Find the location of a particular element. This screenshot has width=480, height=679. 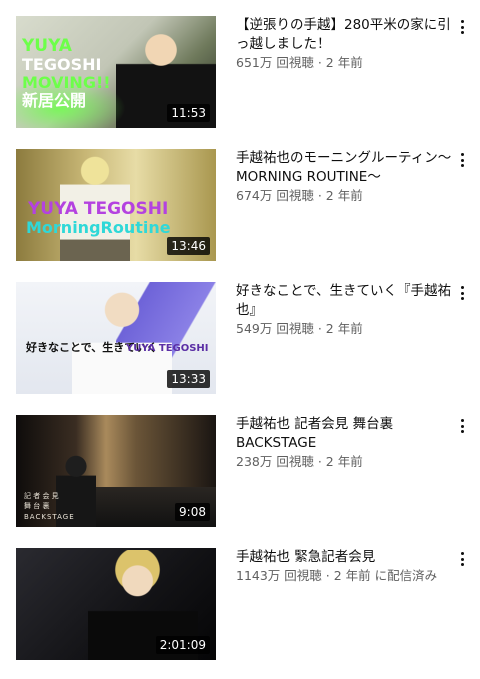

thumbnail-caption: MOVING!! is located at coordinates (66, 82).